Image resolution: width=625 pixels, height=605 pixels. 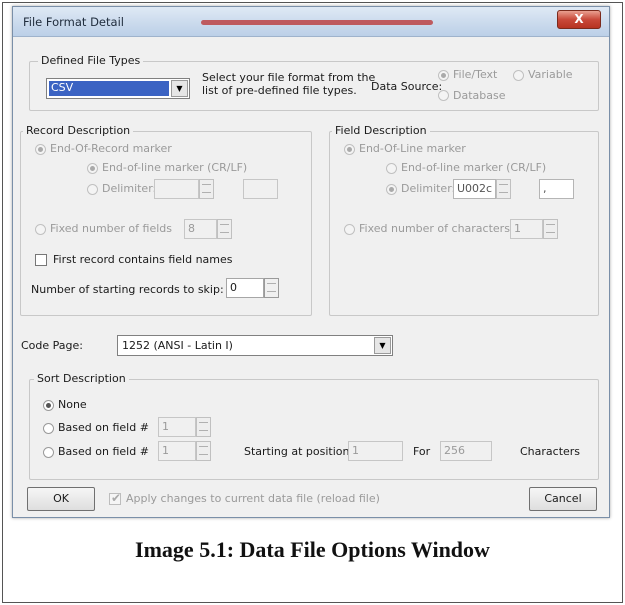 What do you see at coordinates (41, 260) in the screenshot?
I see `first-record-names-checkbox` at bounding box center [41, 260].